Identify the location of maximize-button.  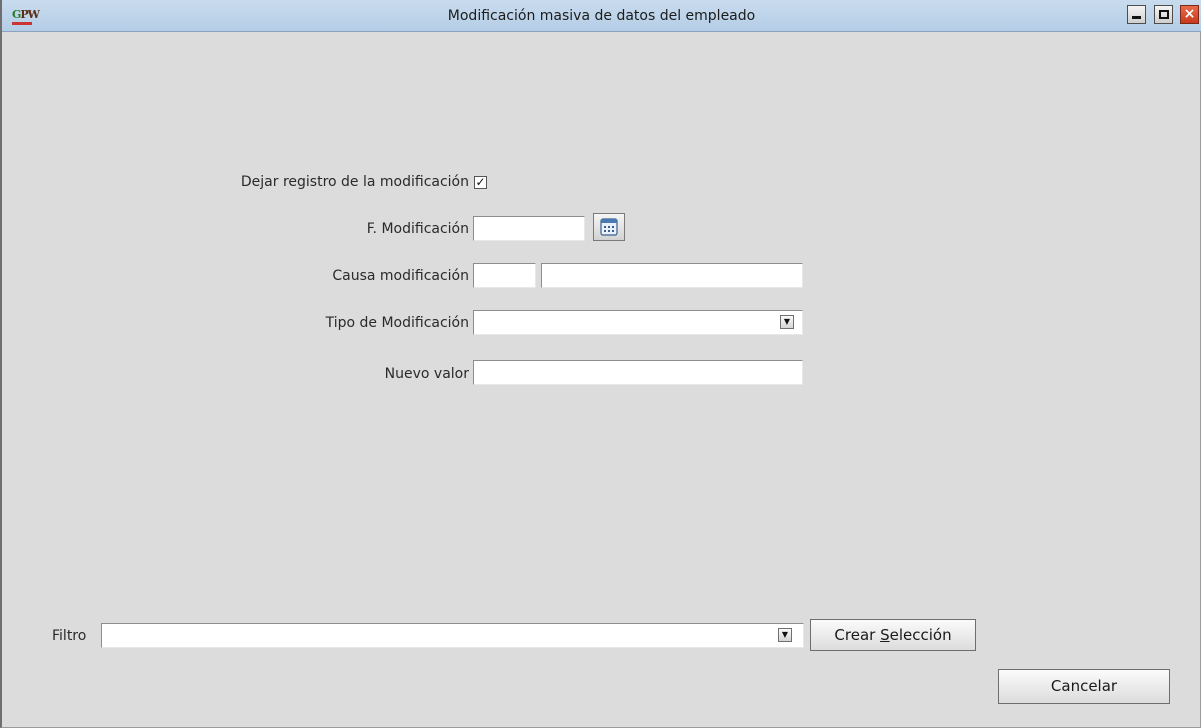
(1163, 14).